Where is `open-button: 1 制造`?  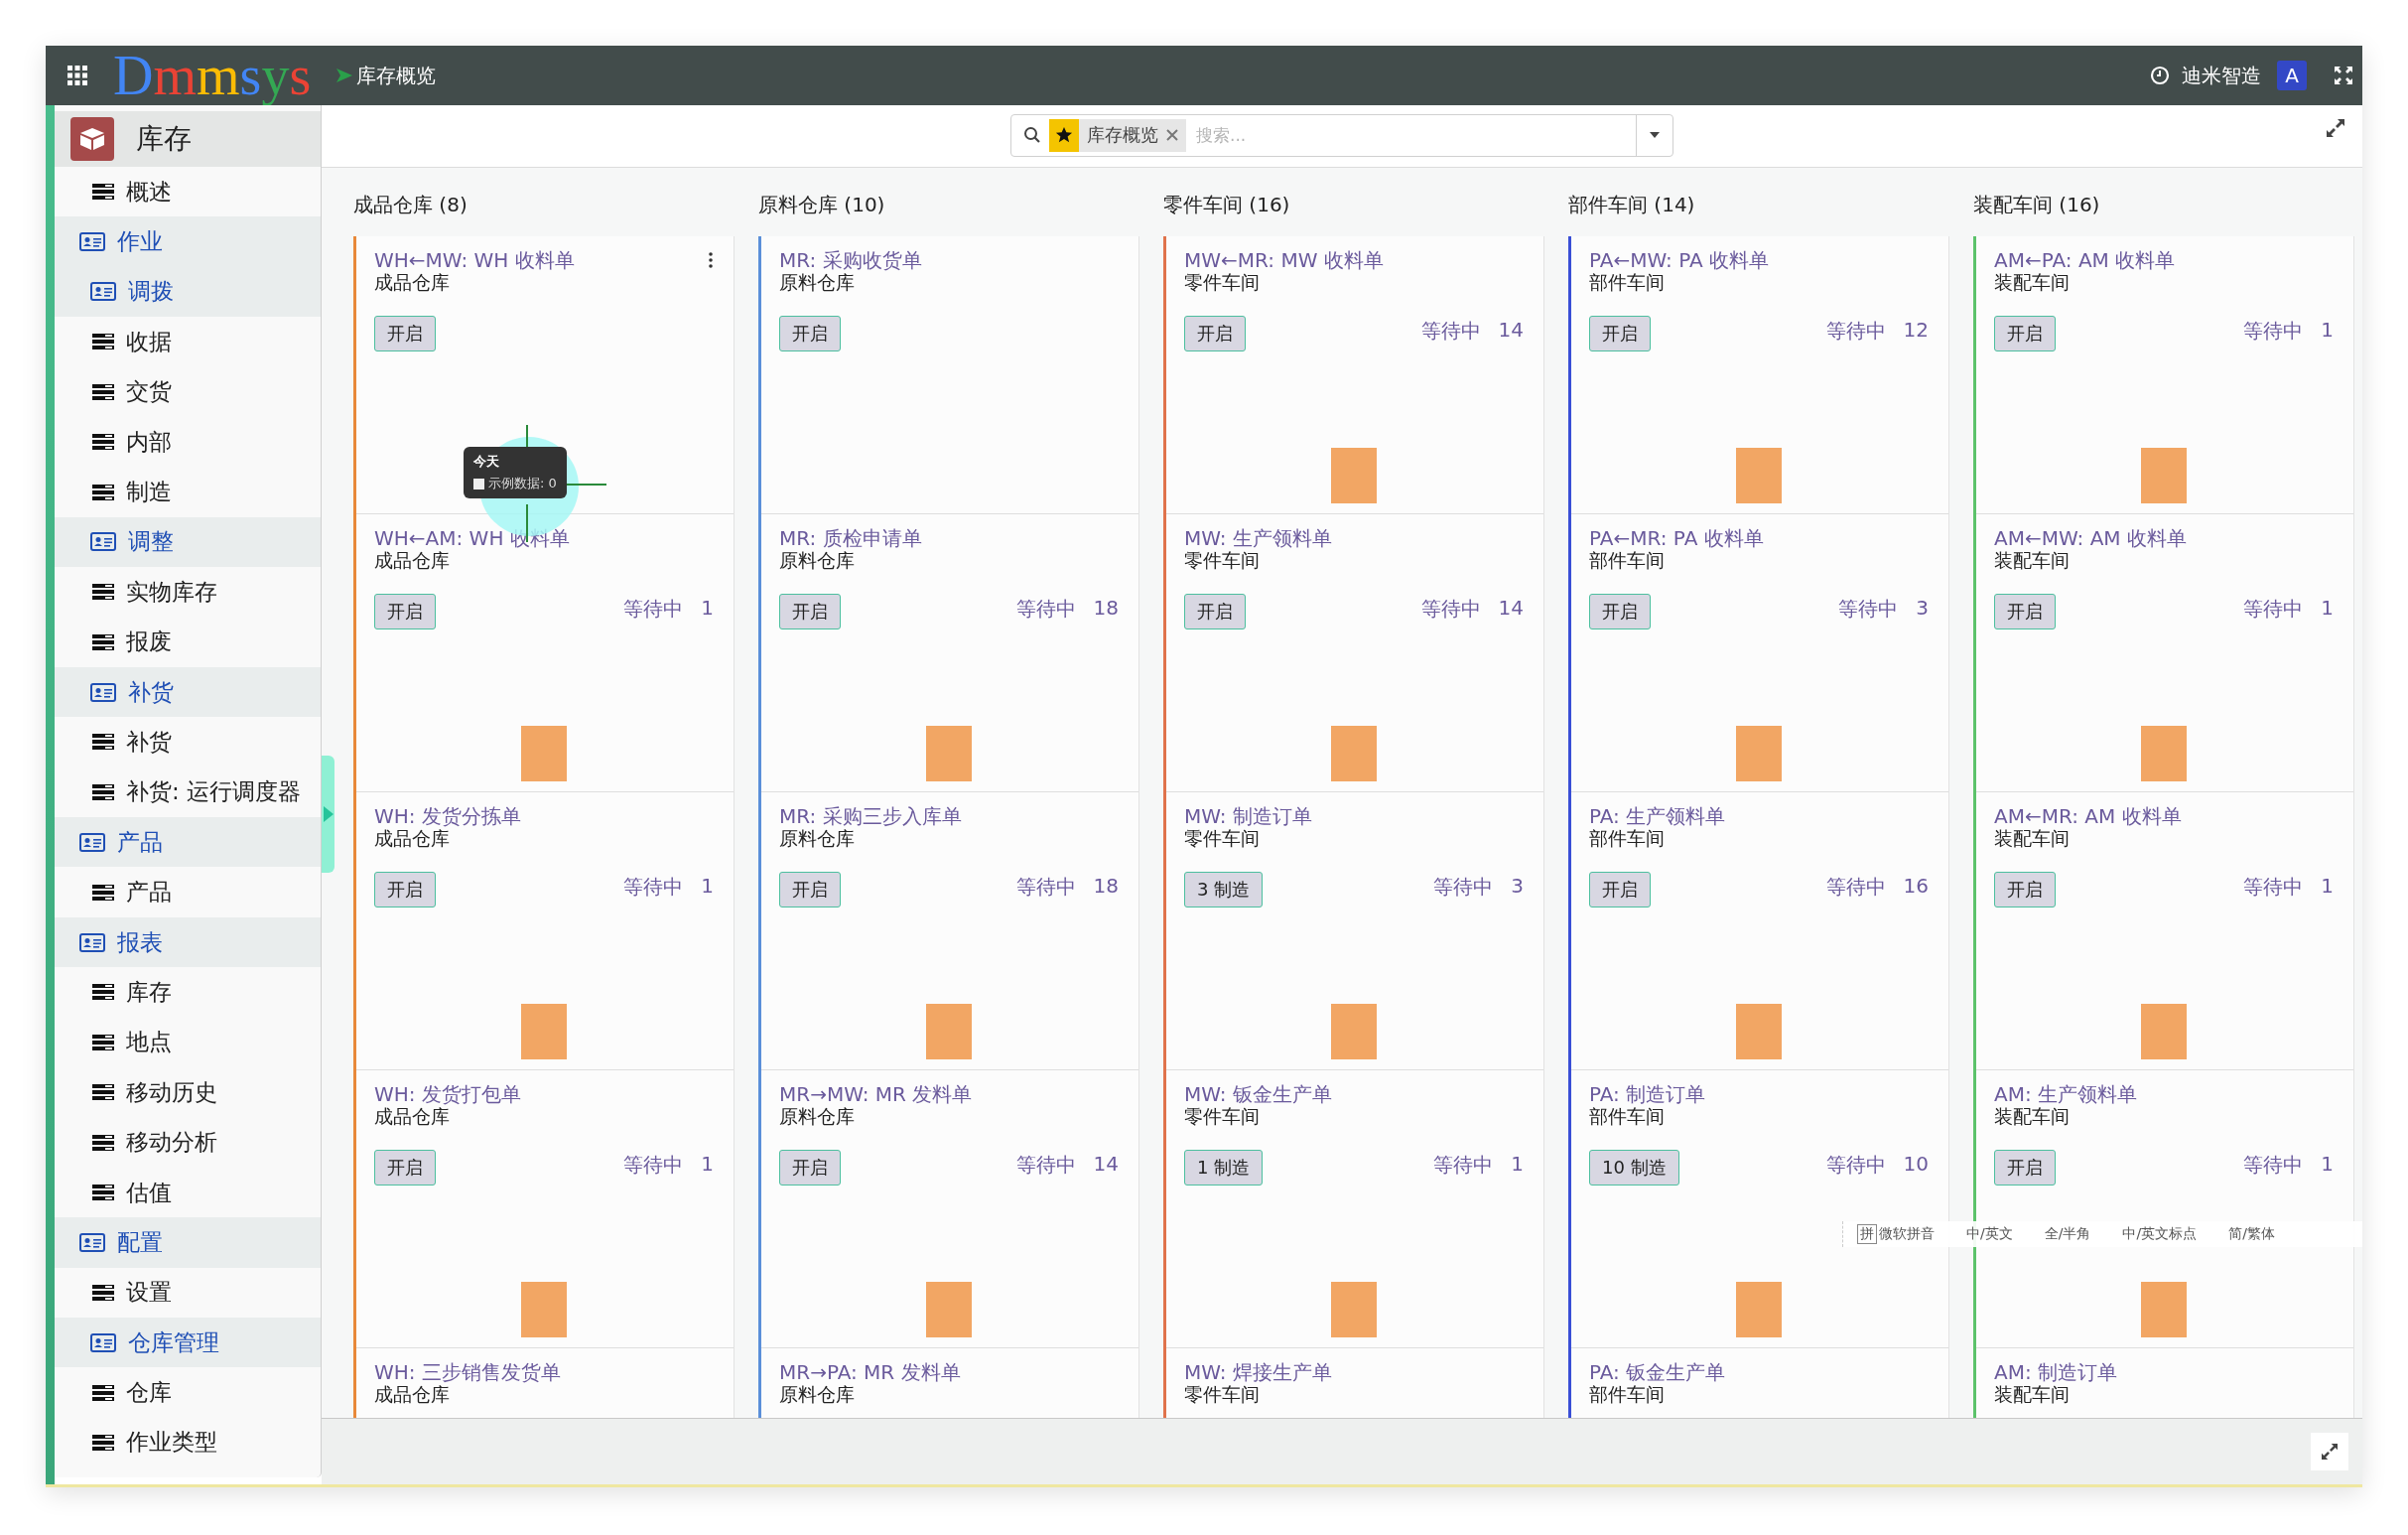
open-button: 1 制造 is located at coordinates (1224, 1168).